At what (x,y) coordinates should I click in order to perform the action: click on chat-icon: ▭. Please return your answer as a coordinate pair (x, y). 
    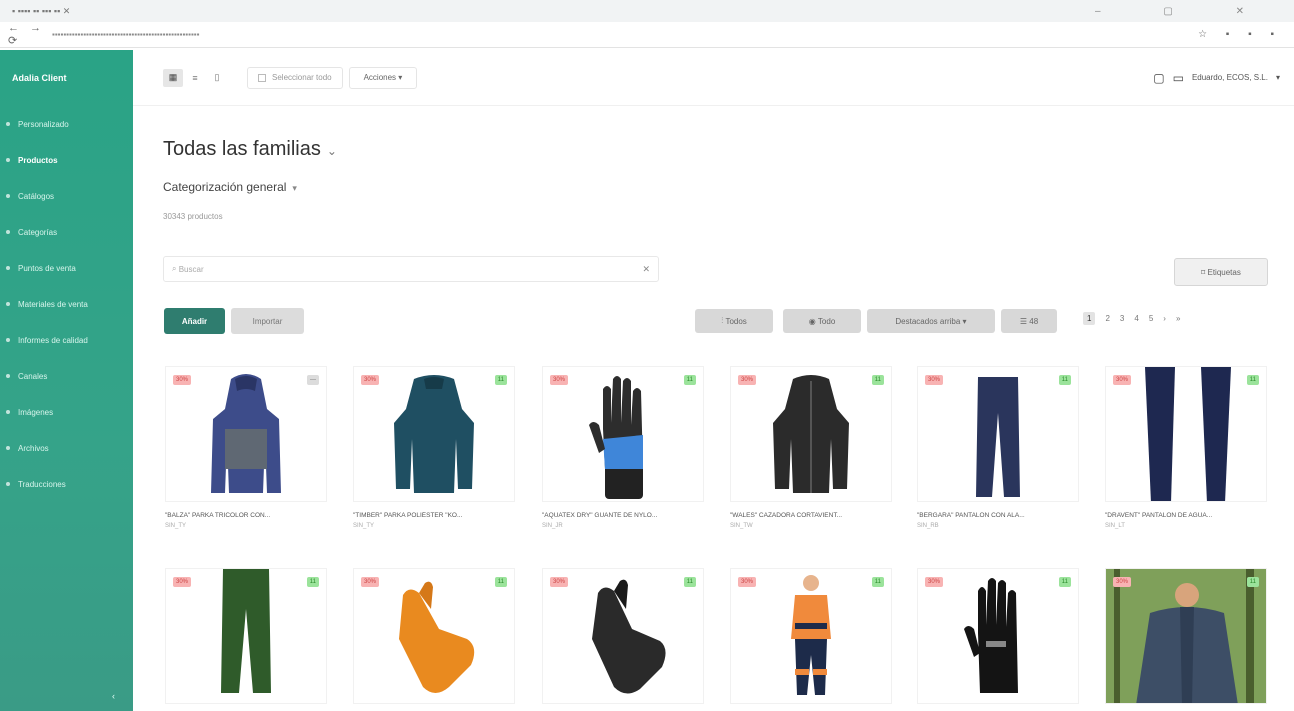
    Looking at the image, I should click on (1178, 78).